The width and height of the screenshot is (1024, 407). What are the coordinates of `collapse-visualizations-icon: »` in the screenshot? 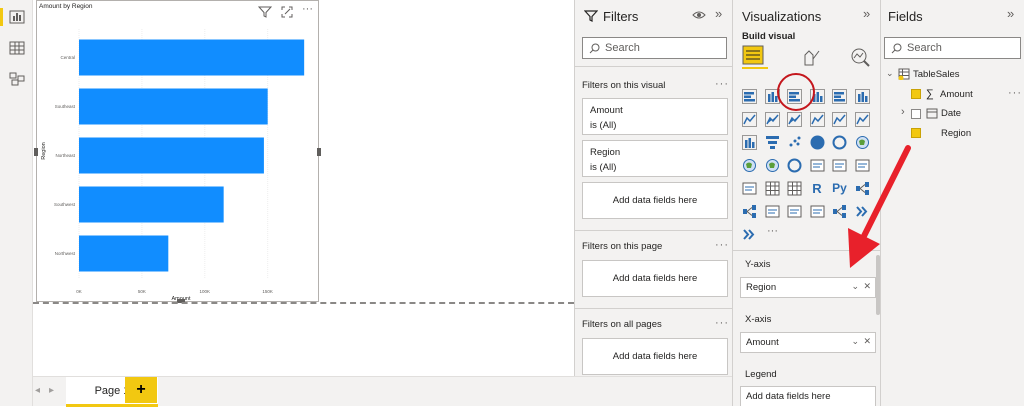 It's located at (866, 13).